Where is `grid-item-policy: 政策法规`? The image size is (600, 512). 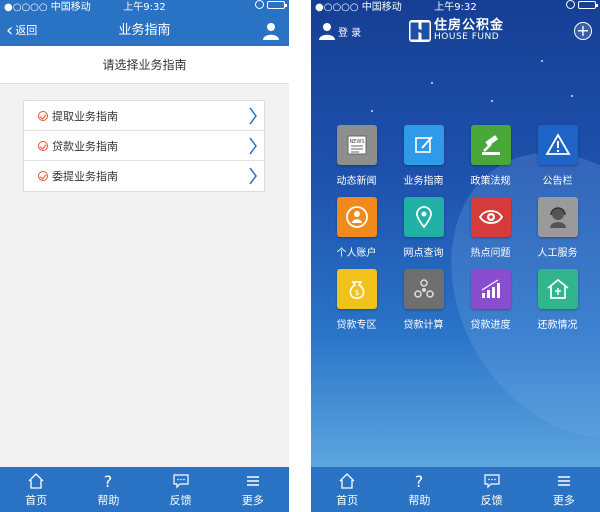 grid-item-policy: 政策法规 is located at coordinates (490, 156).